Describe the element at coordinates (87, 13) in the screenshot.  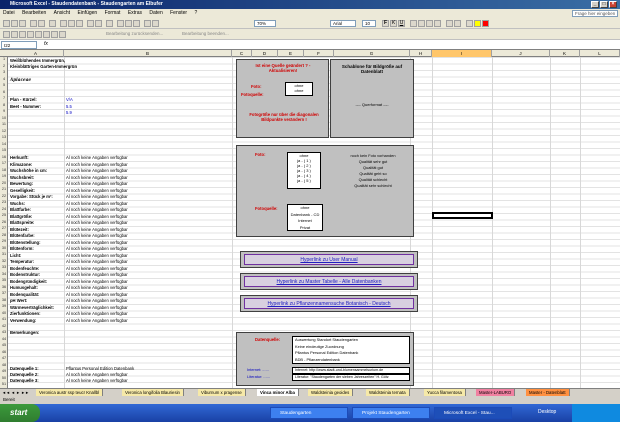
I see `menu-einfuegen: Einfügen` at that location.